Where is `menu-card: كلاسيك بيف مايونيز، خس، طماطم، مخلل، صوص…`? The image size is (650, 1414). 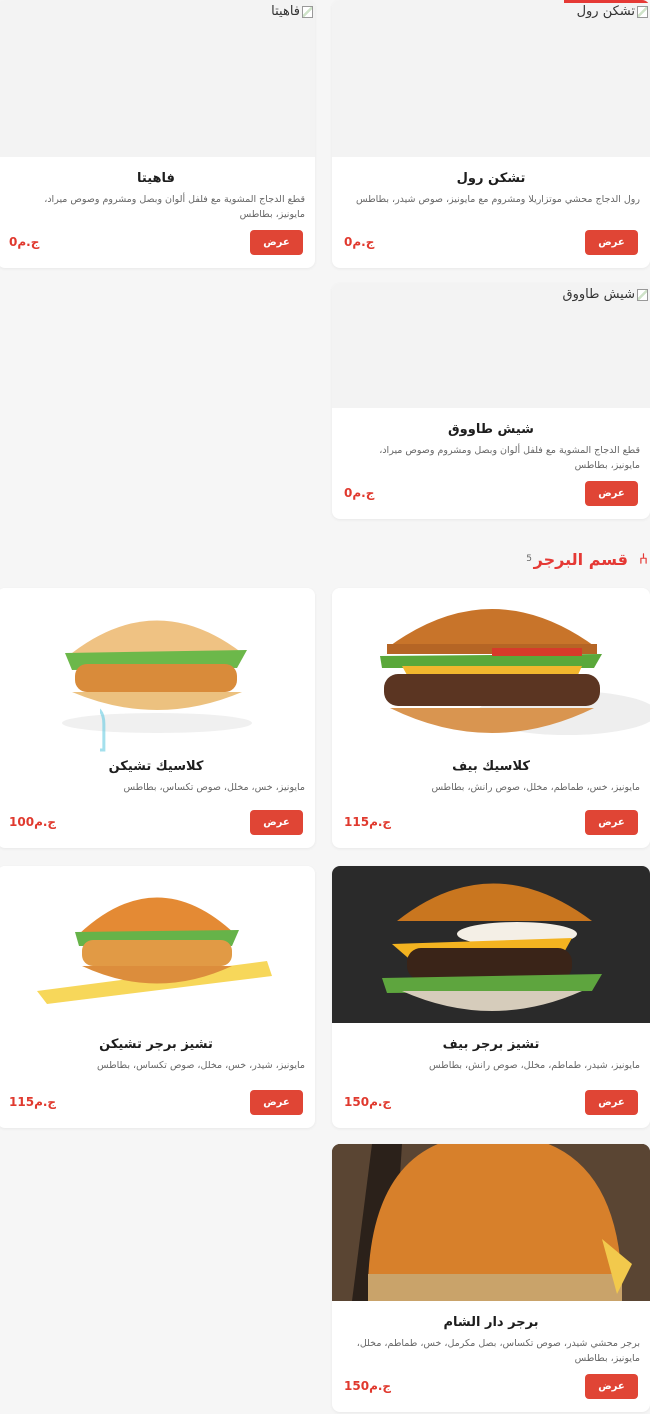 menu-card: كلاسيك بيف مايونيز، خس، طماطم، مخلل، صوص… is located at coordinates (491, 718).